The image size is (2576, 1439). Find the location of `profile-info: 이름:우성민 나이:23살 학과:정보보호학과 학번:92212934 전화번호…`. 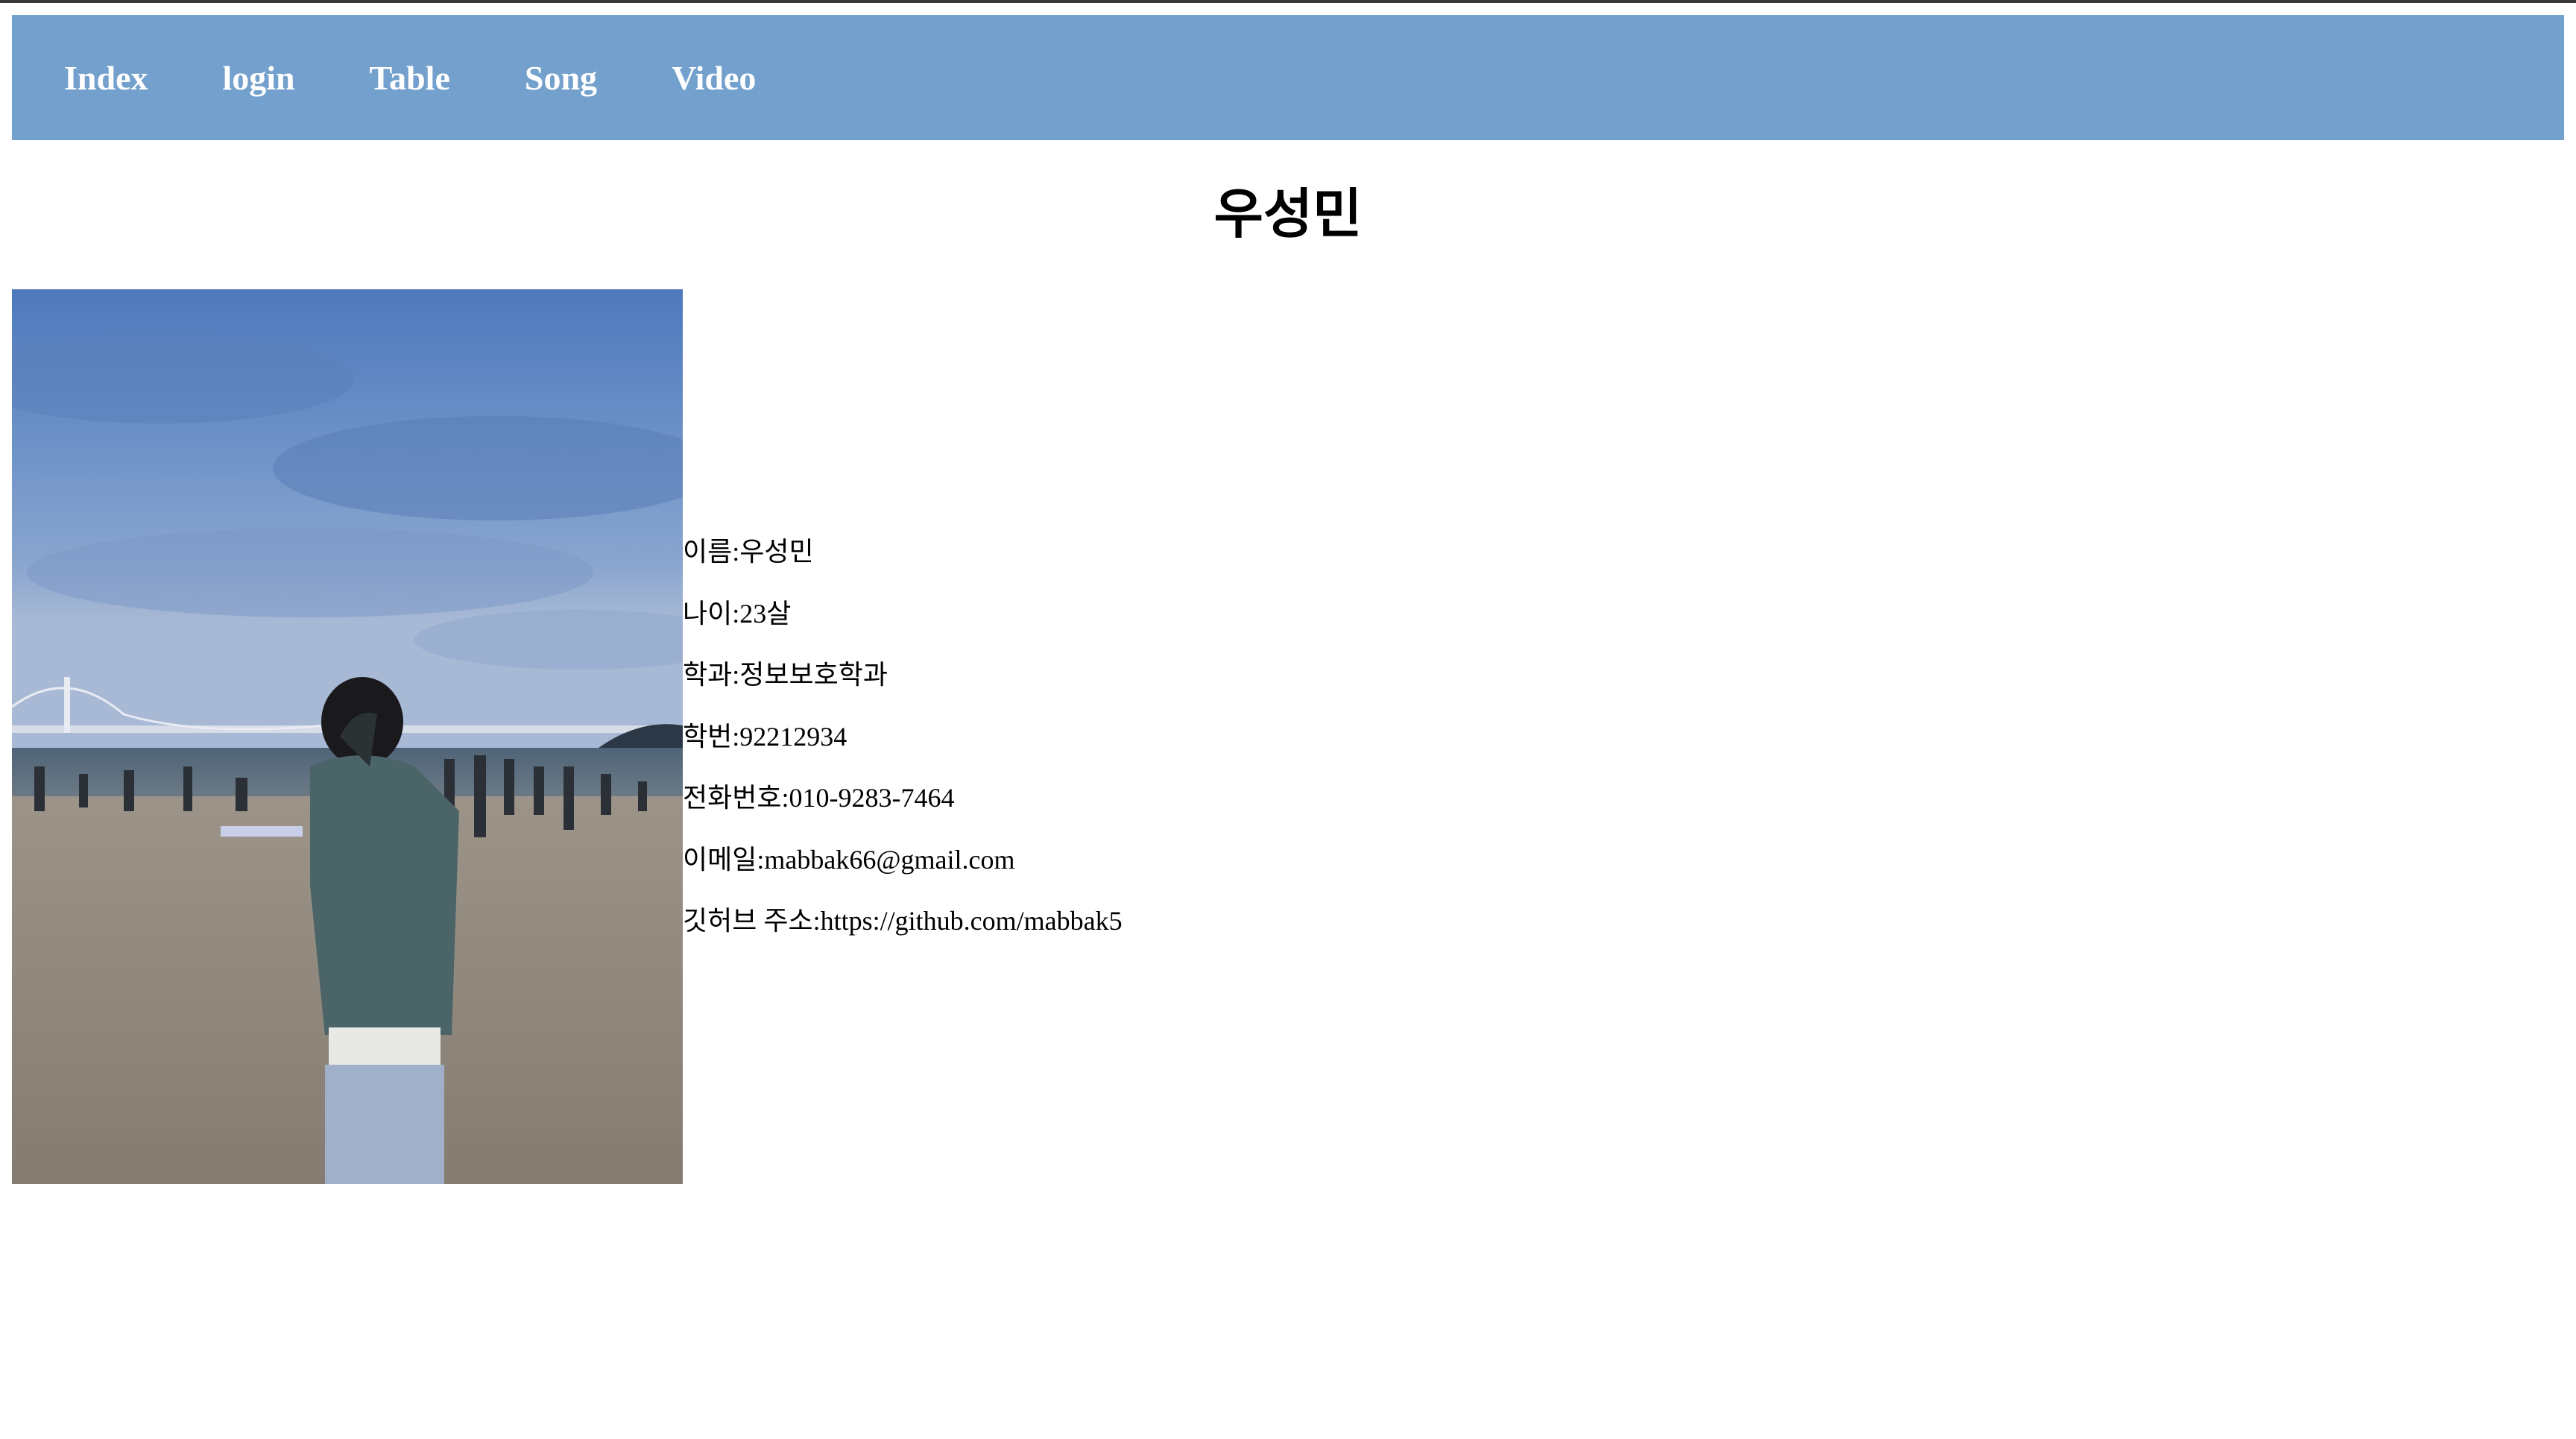

profile-info: 이름:우성민 나이:23살 학과:정보보호학과 학번:92212934 전화번호… is located at coordinates (903, 744).